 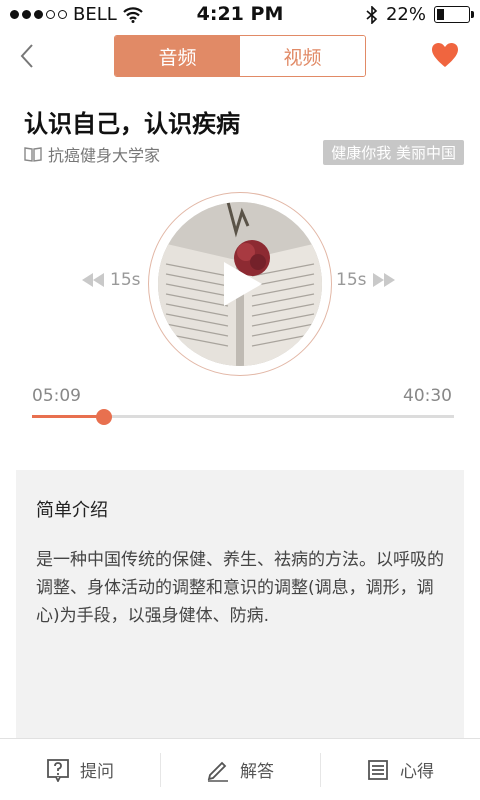 What do you see at coordinates (177, 56) in the screenshot?
I see `tab-audio: 音频` at bounding box center [177, 56].